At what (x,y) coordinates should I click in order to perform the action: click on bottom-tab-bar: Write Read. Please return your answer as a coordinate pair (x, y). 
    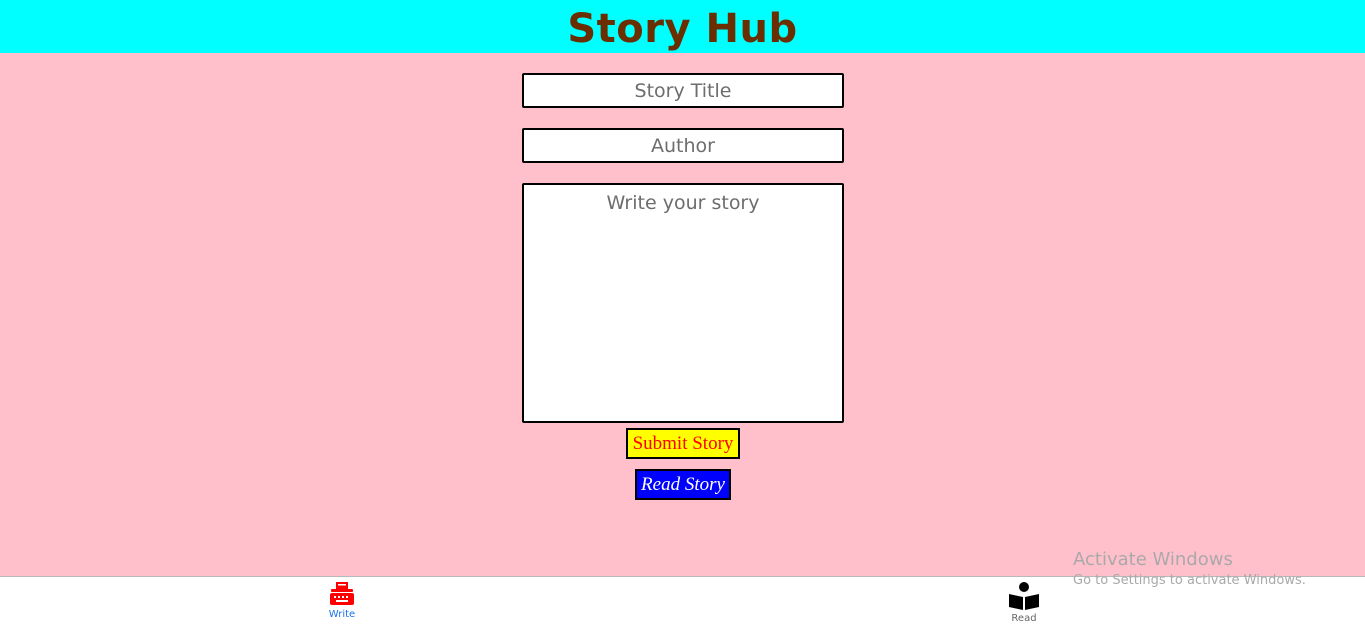
    Looking at the image, I should click on (682, 600).